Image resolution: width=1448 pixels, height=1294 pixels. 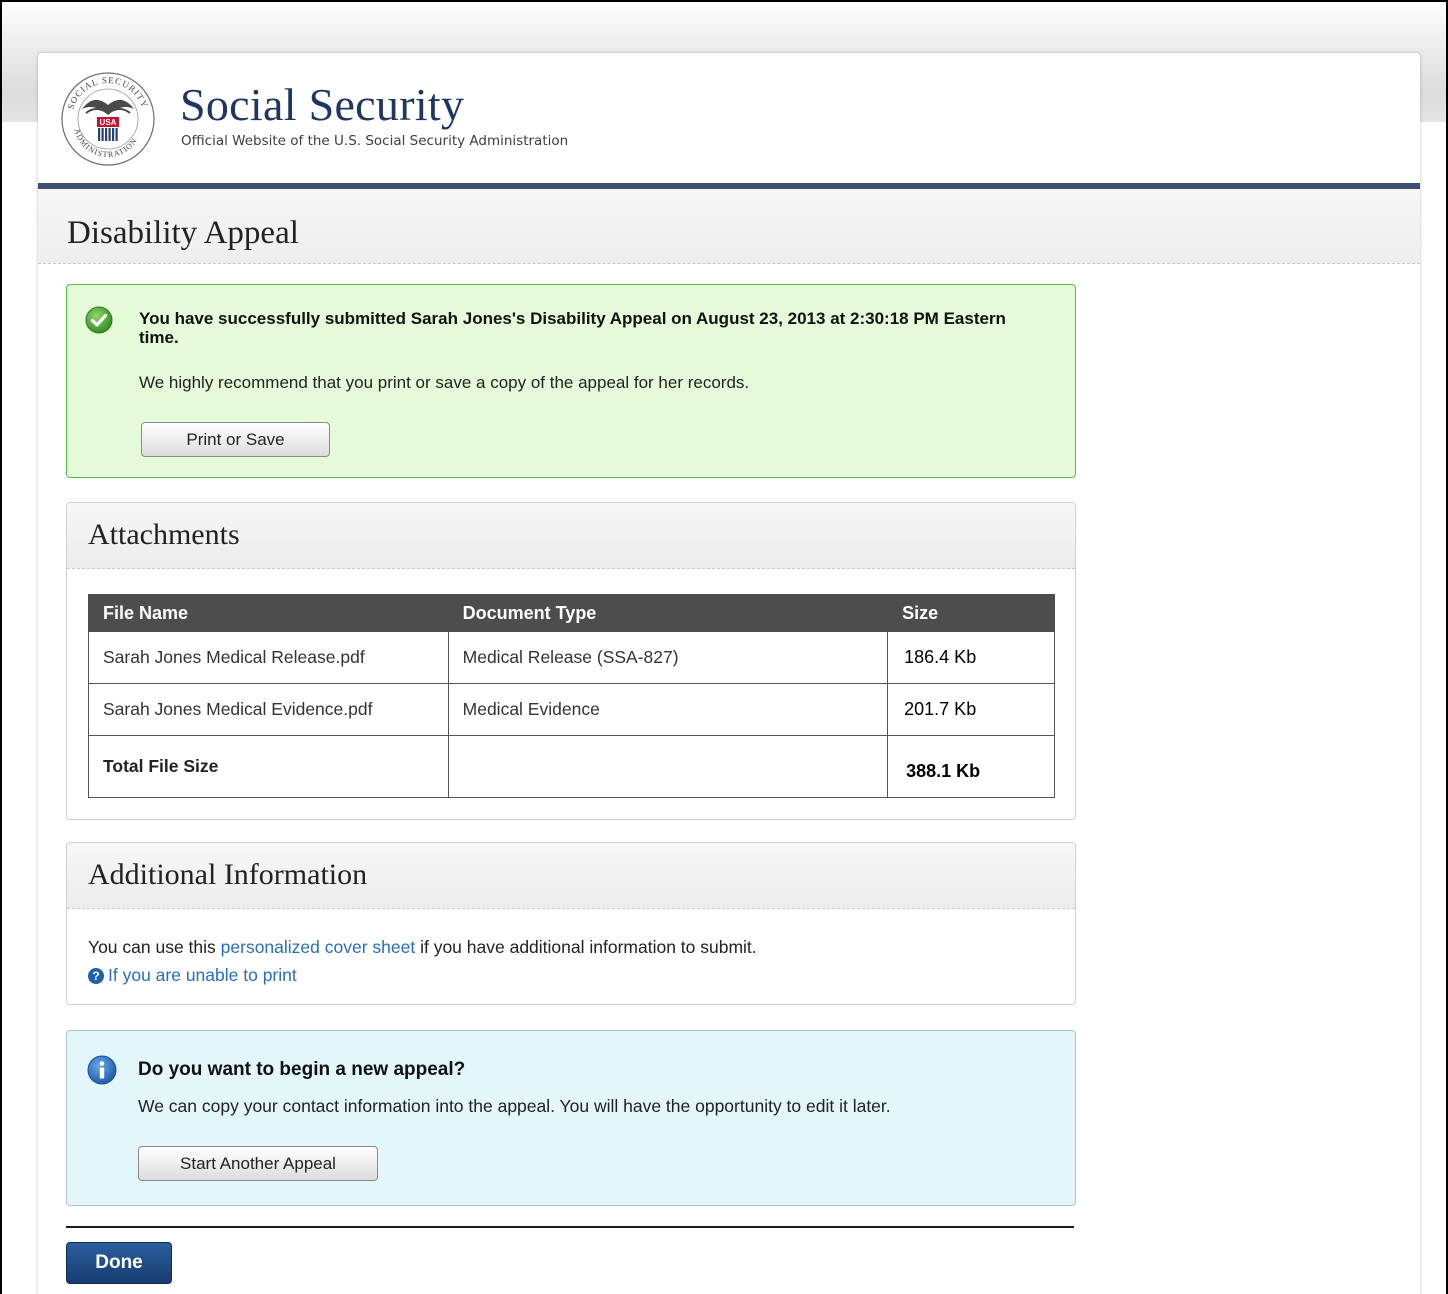 What do you see at coordinates (99, 320) in the screenshot?
I see `check-circle-icon` at bounding box center [99, 320].